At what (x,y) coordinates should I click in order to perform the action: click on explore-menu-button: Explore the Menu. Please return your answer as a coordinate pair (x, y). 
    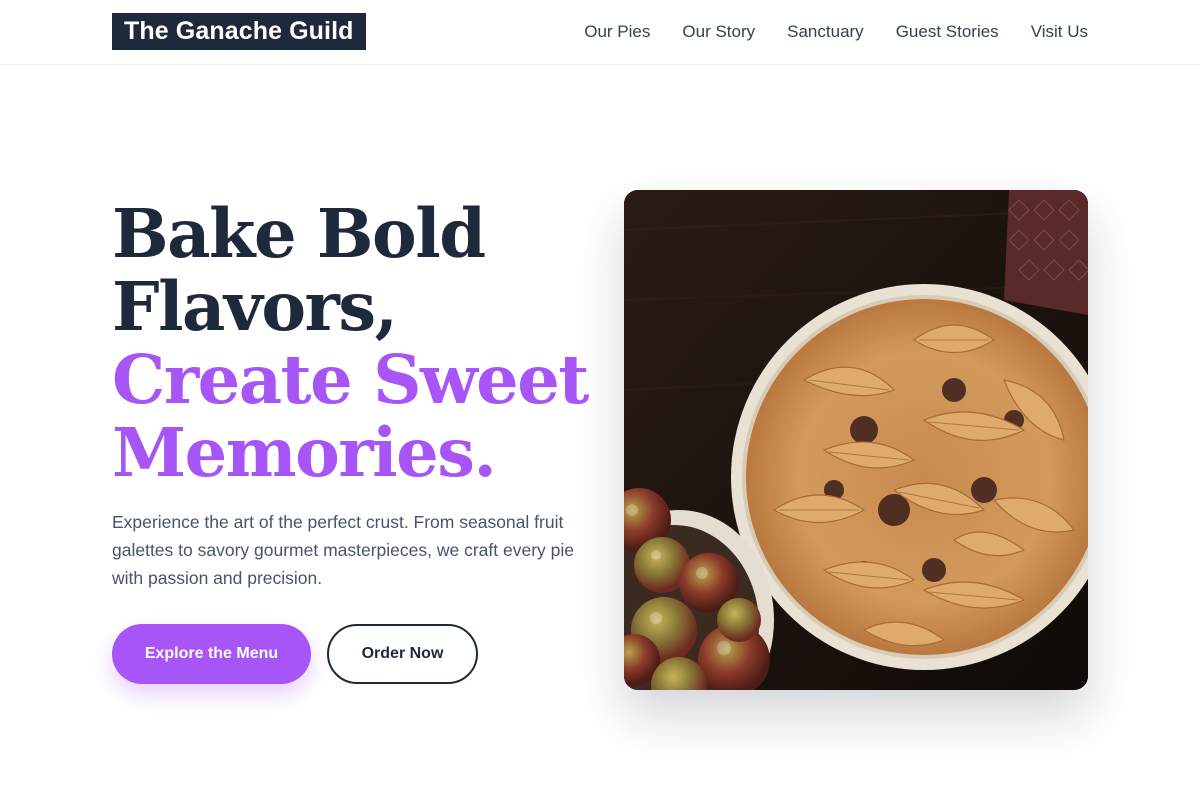
    Looking at the image, I should click on (211, 654).